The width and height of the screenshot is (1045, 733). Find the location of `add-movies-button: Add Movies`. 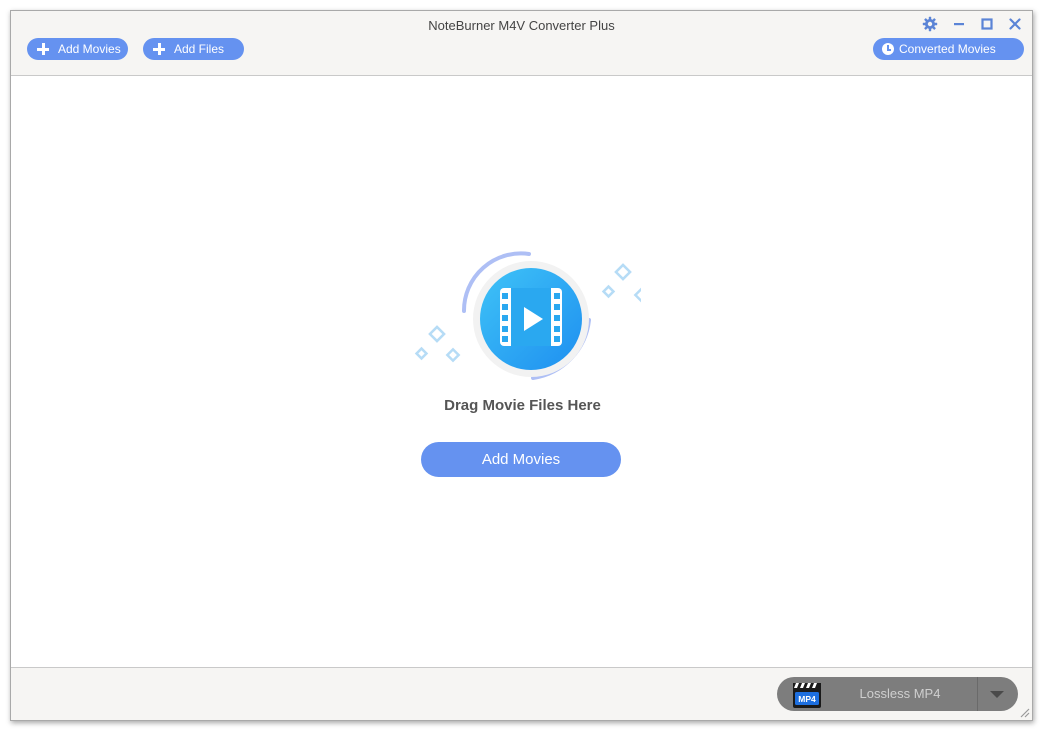

add-movies-button: Add Movies is located at coordinates (521, 459).